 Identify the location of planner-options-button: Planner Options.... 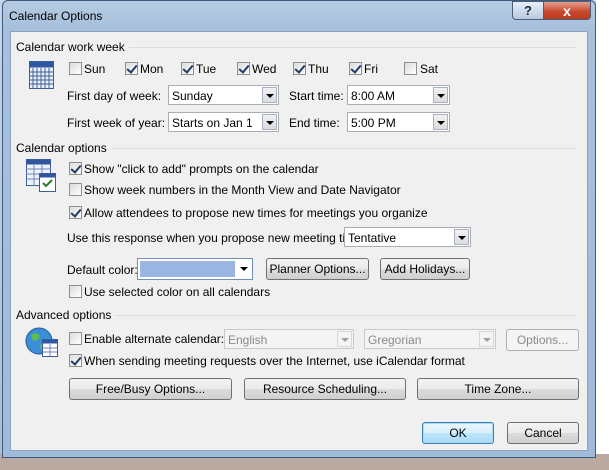
(317, 269).